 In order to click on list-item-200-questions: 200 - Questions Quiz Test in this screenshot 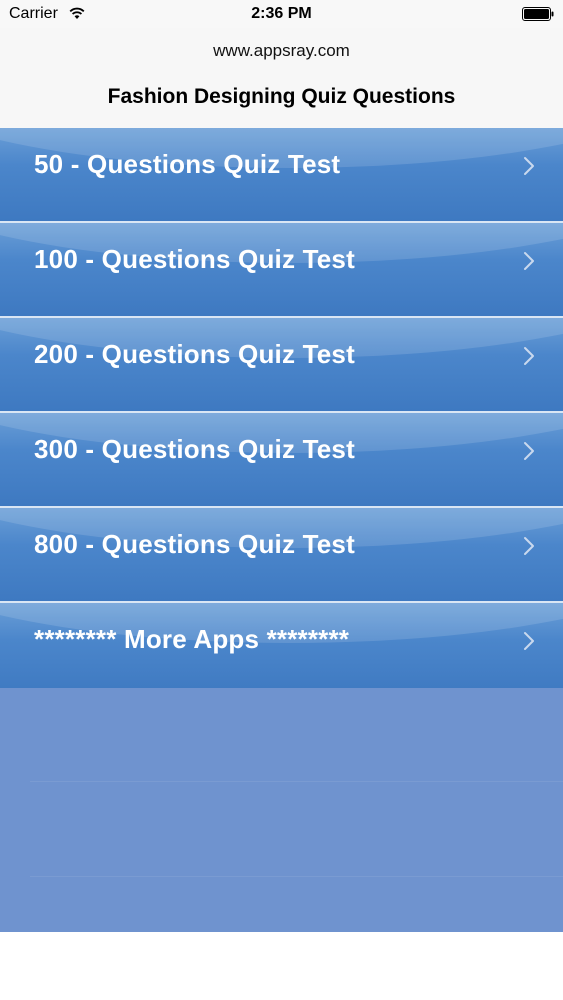, I will do `click(281, 365)`.